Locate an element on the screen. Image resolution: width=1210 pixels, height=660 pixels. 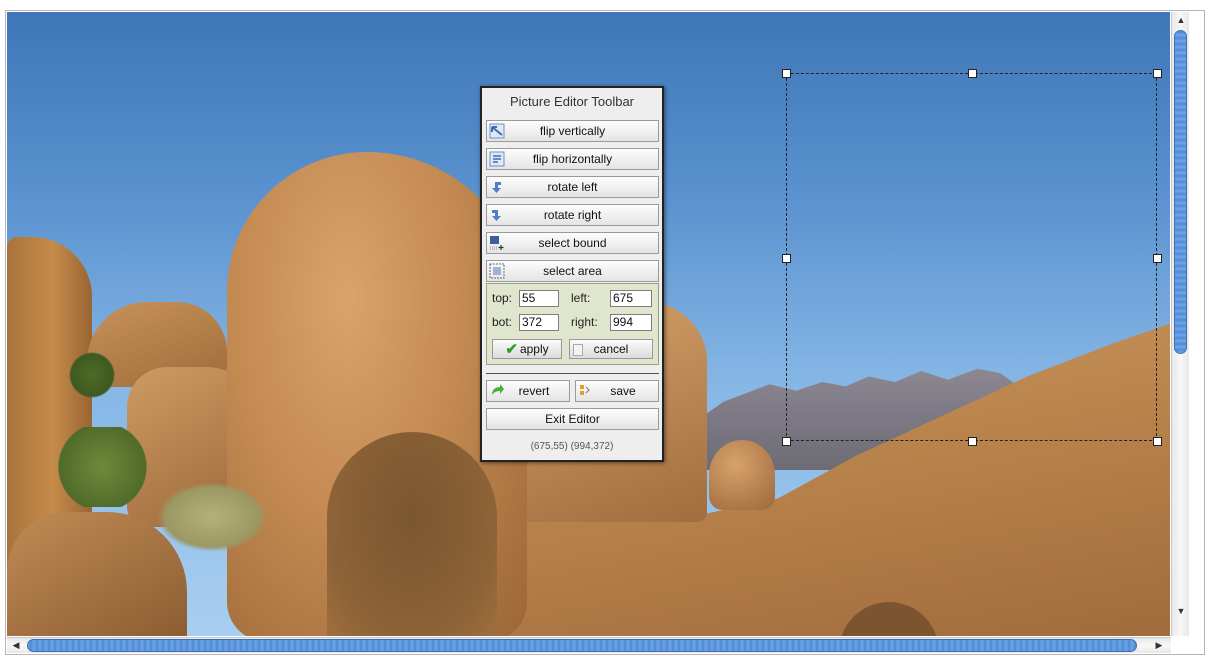
selection-handle-top-middle is located at coordinates (972, 73).